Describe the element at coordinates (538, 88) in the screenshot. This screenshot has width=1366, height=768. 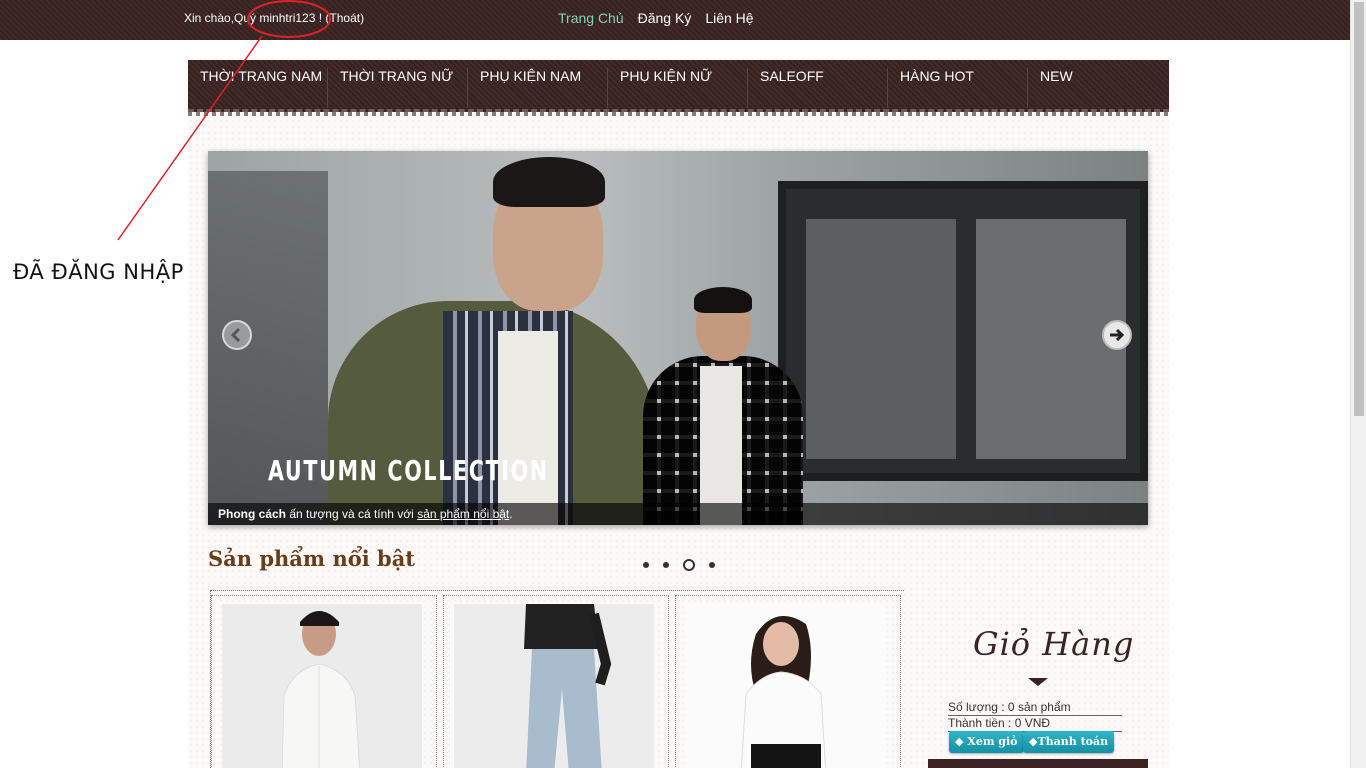
I see `menu-item-men-accessories: PHỤ KIỆN NAM` at that location.